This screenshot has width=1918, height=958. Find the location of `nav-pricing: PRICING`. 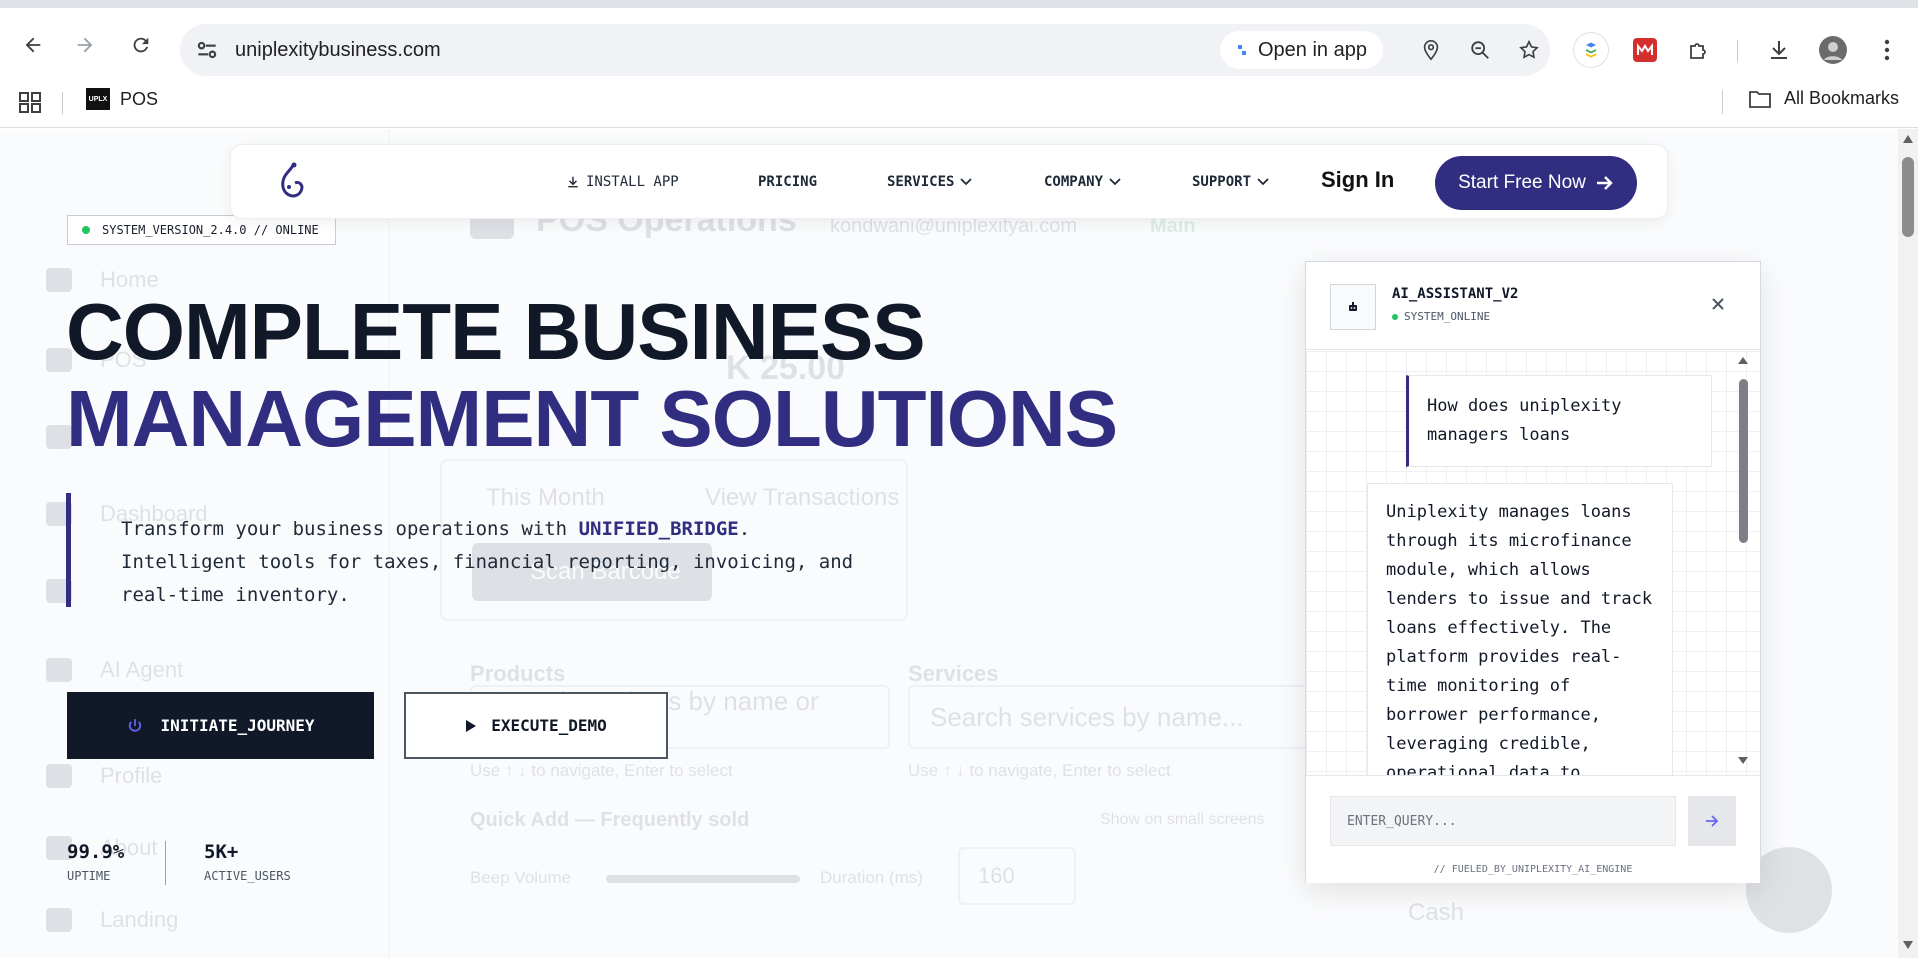

nav-pricing: PRICING is located at coordinates (787, 182).